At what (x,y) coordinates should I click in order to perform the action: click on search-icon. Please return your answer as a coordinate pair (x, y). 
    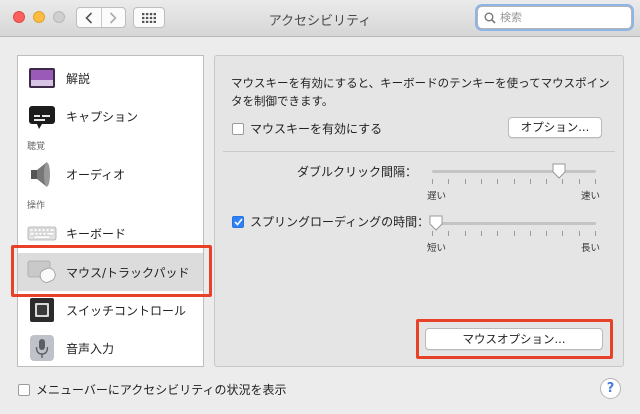
    Looking at the image, I should click on (490, 18).